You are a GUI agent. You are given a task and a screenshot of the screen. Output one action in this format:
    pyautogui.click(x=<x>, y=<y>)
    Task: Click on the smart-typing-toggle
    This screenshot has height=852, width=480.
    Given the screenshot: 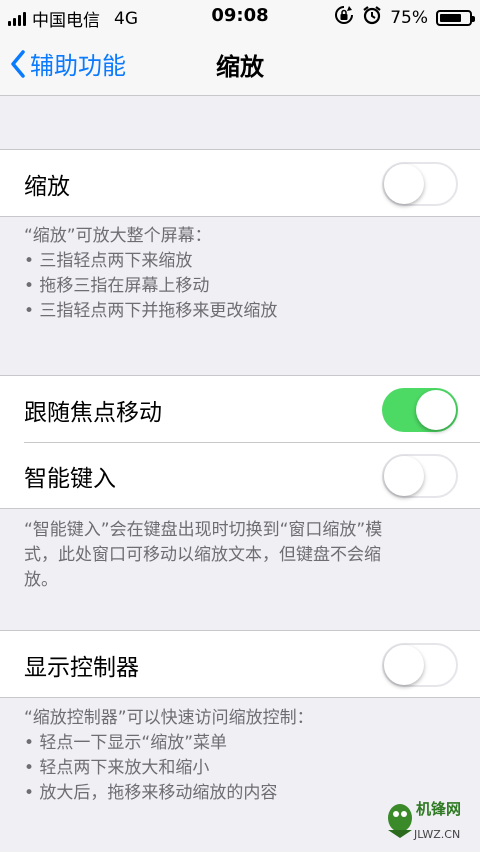 What is the action you would take?
    pyautogui.click(x=420, y=476)
    